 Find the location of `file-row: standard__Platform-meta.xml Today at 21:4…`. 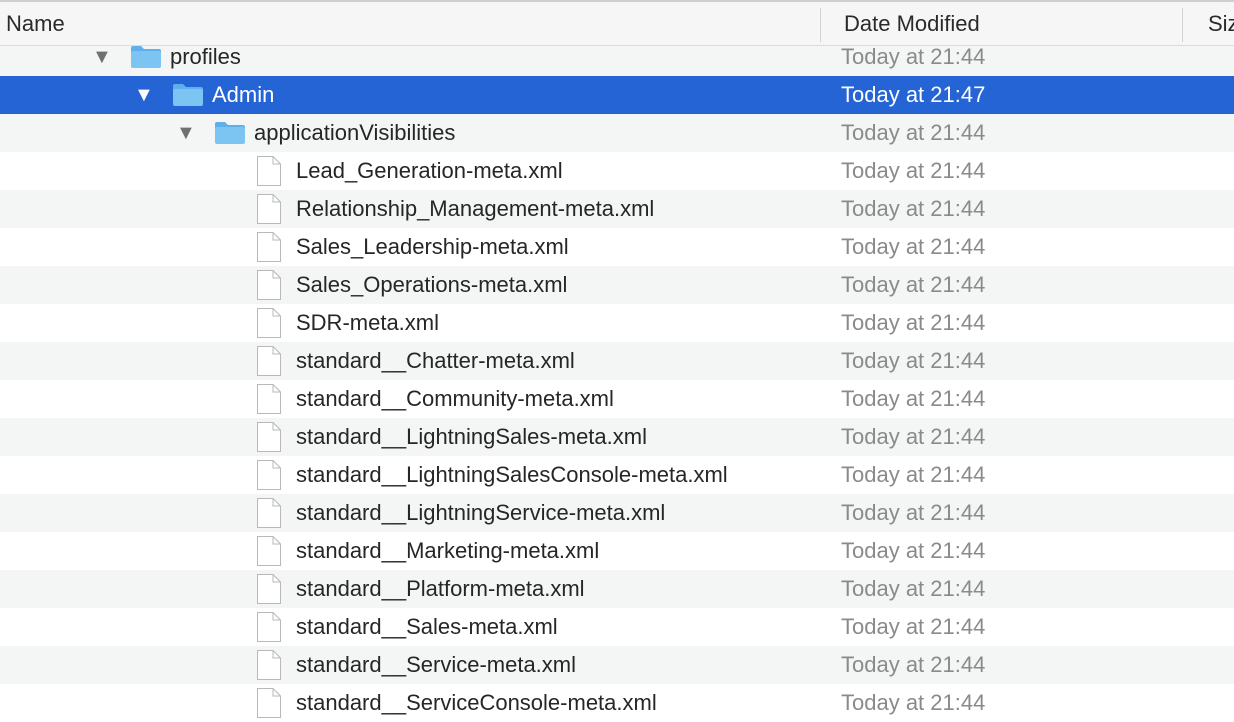

file-row: standard__Platform-meta.xml Today at 21:4… is located at coordinates (617, 589).